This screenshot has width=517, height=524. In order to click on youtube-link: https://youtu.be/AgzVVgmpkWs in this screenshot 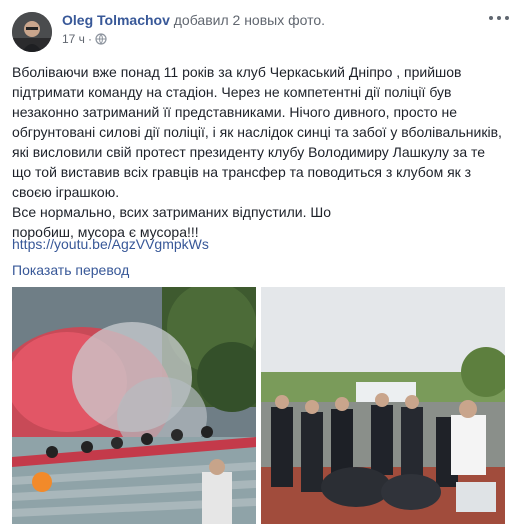, I will do `click(110, 244)`.